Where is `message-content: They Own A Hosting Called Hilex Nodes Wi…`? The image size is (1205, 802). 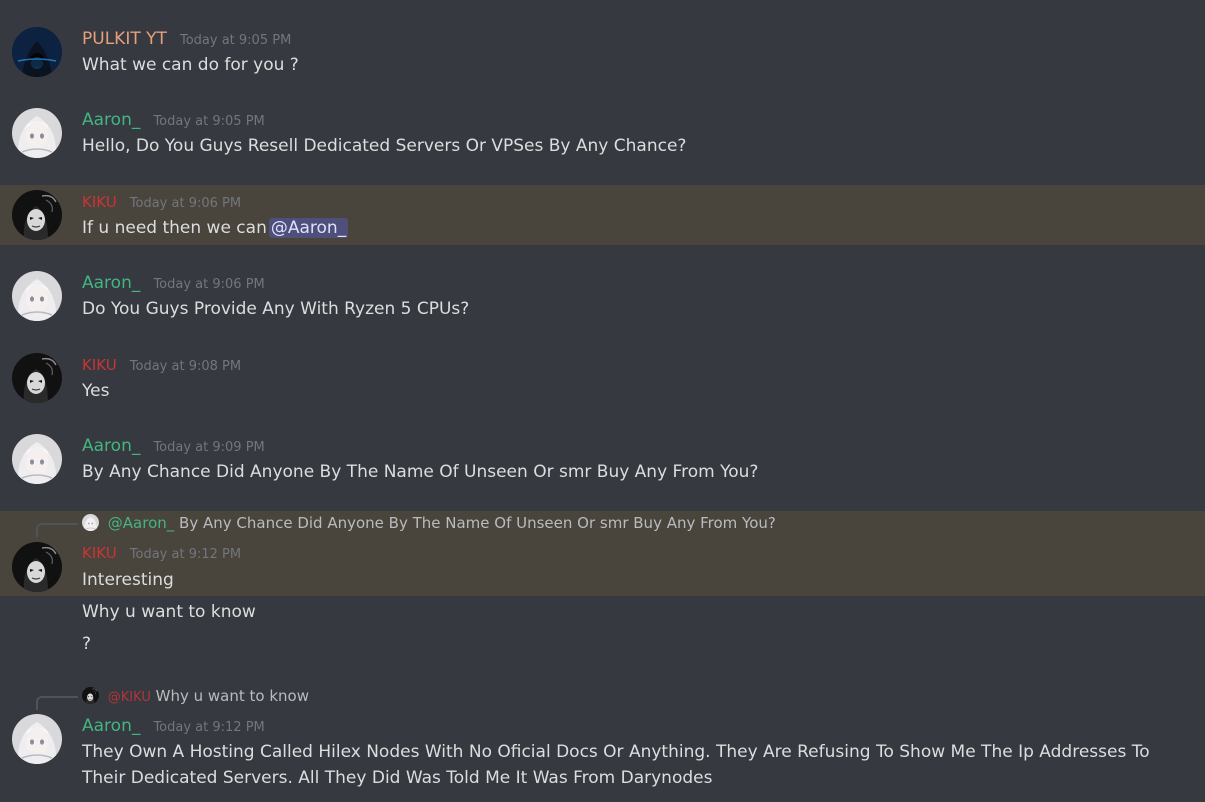
message-content: They Own A Hosting Called Hilex Nodes Wi… is located at coordinates (616, 765).